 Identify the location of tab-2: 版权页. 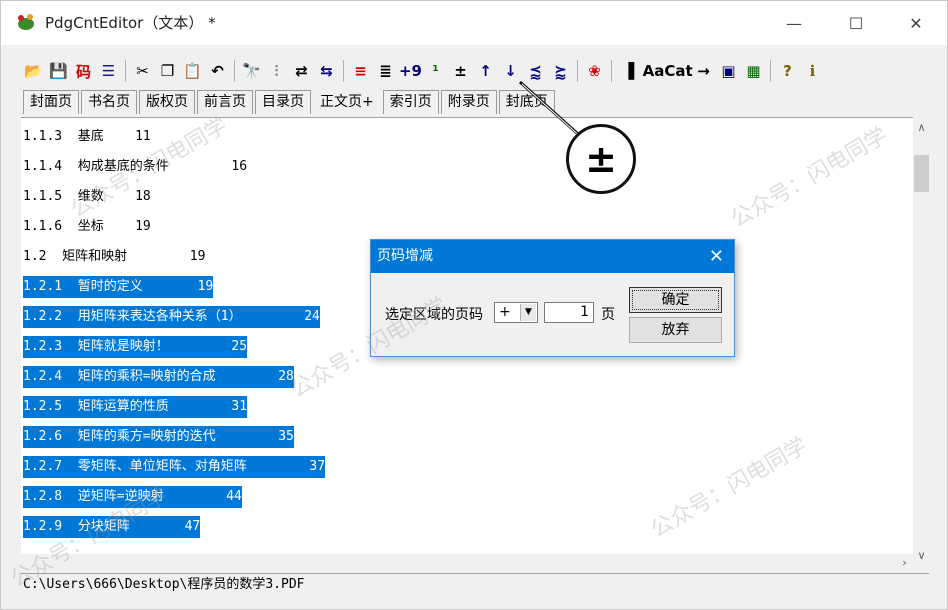
(167, 102).